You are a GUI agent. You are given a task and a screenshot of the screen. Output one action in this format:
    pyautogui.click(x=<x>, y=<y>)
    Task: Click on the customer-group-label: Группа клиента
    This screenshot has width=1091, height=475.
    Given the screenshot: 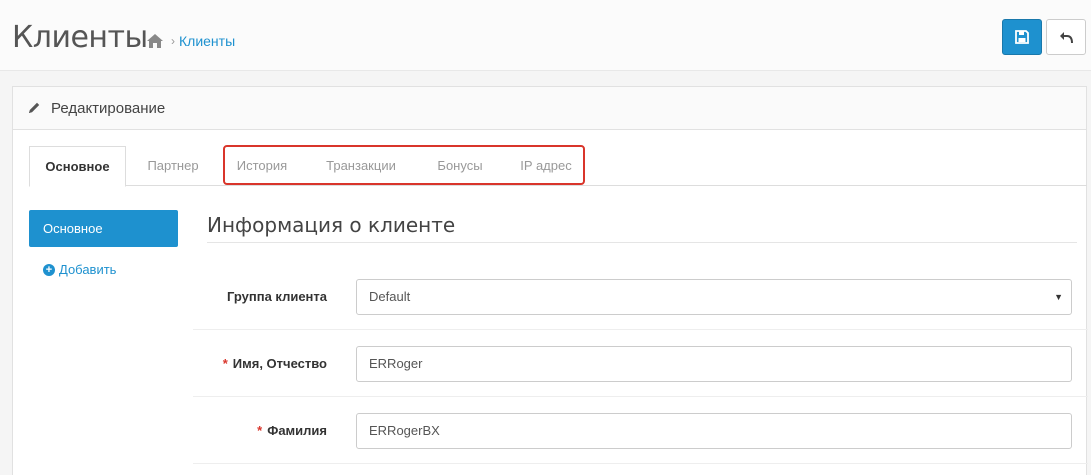 What is the action you would take?
    pyautogui.click(x=276, y=296)
    